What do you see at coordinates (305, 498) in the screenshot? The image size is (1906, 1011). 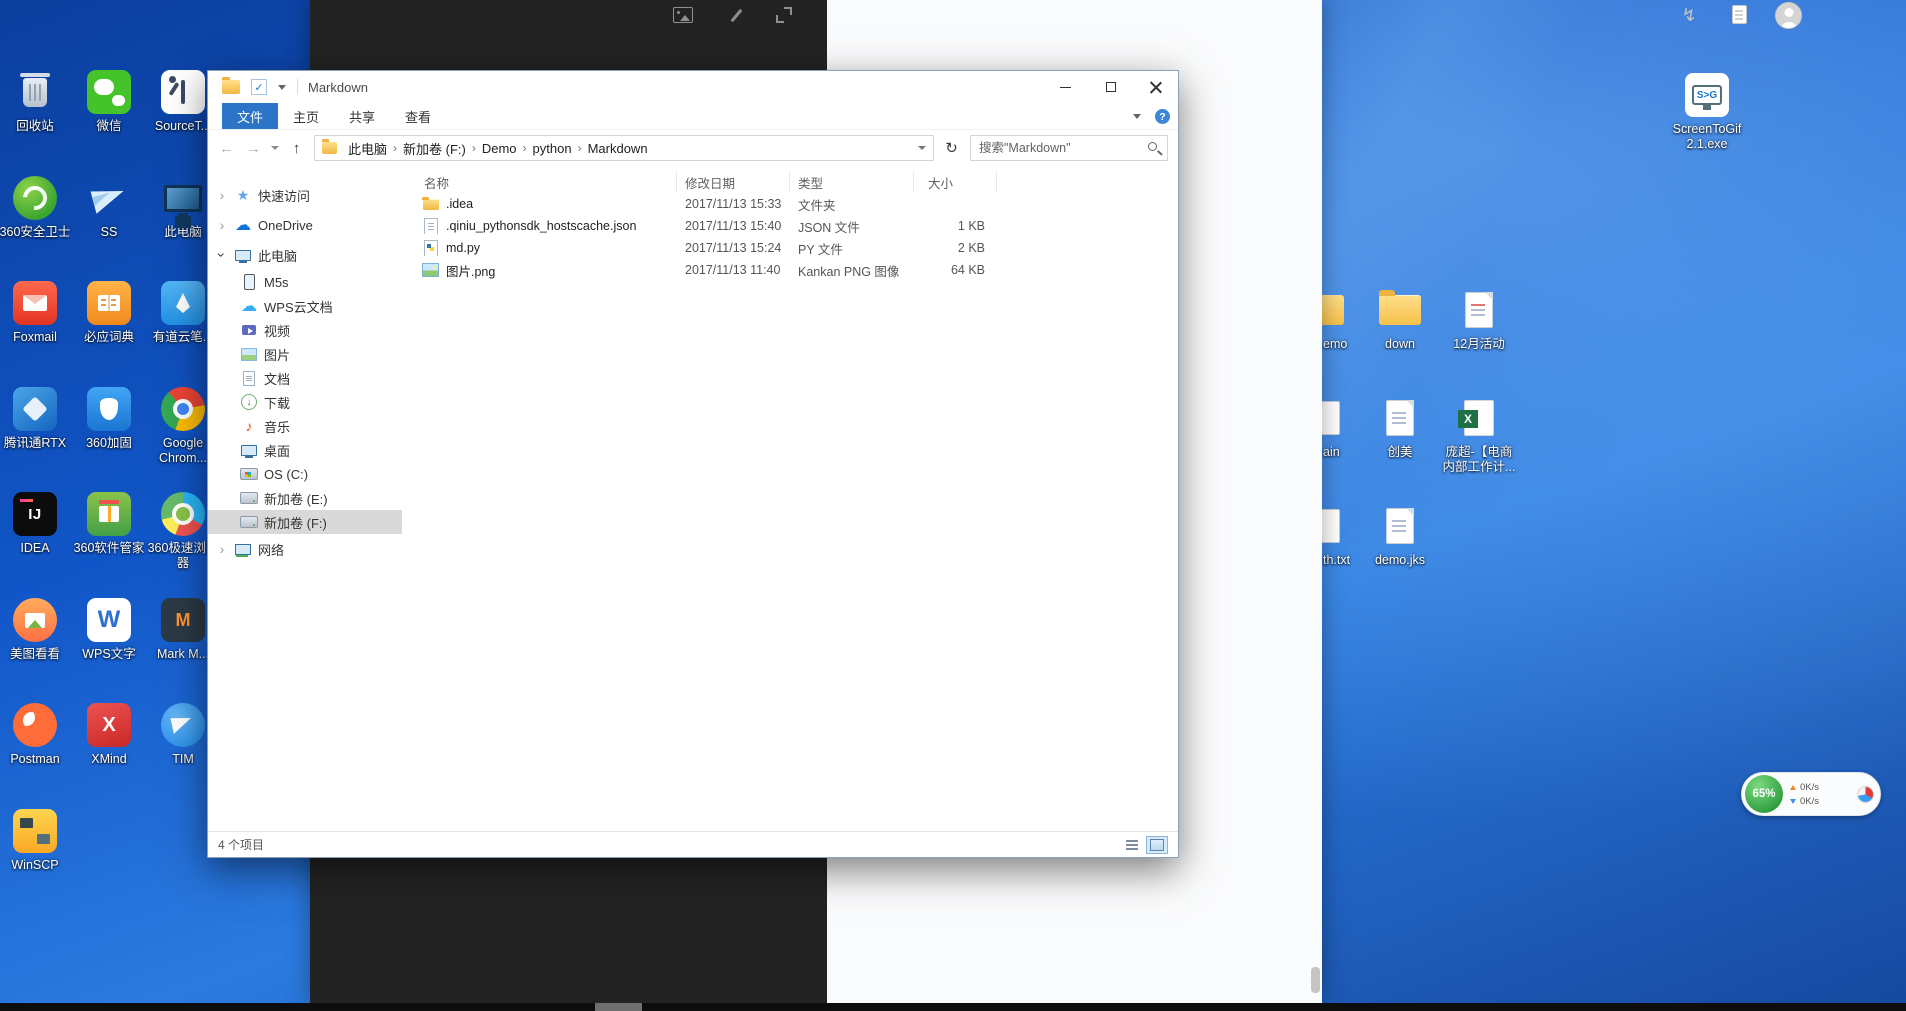 I see `sidebar-item-volume-e: 新加卷 (E:)` at bounding box center [305, 498].